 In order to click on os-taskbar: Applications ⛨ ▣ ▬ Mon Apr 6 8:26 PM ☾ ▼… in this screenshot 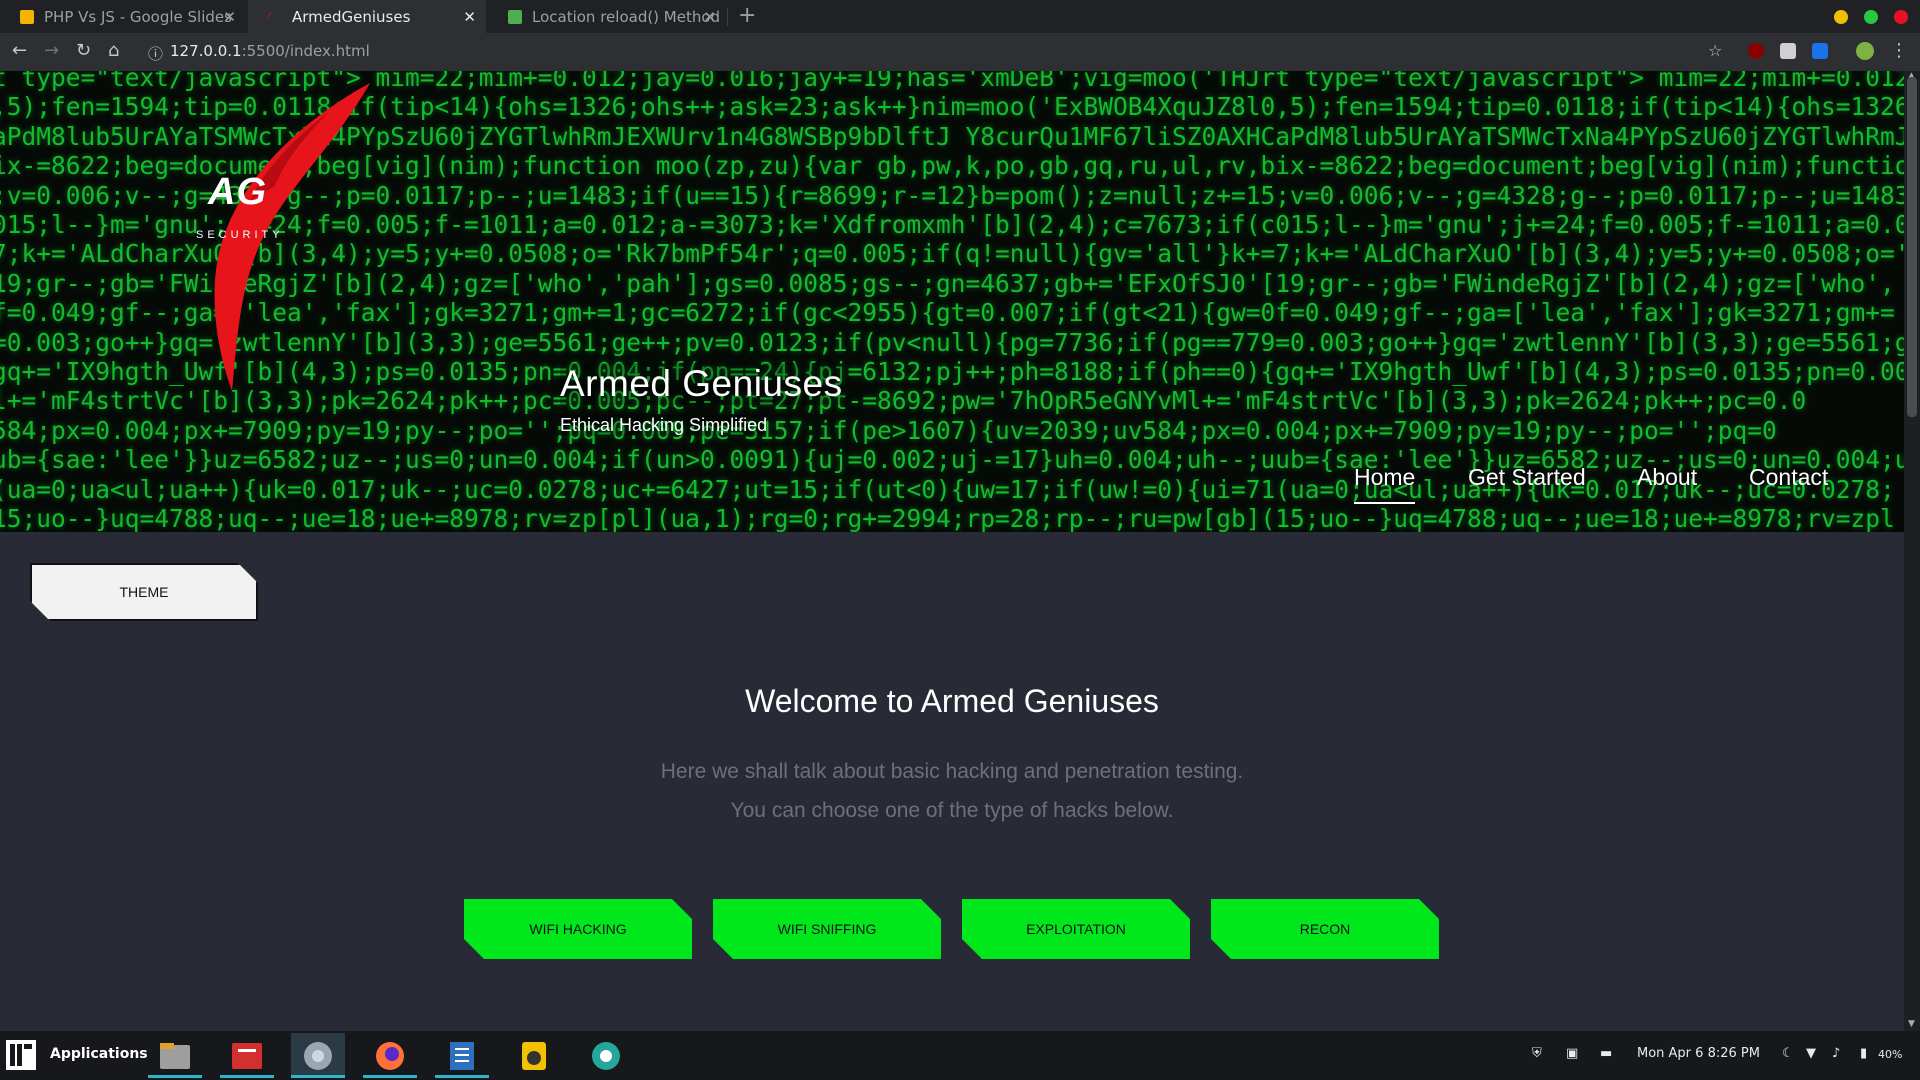, I will do `click(960, 1055)`.